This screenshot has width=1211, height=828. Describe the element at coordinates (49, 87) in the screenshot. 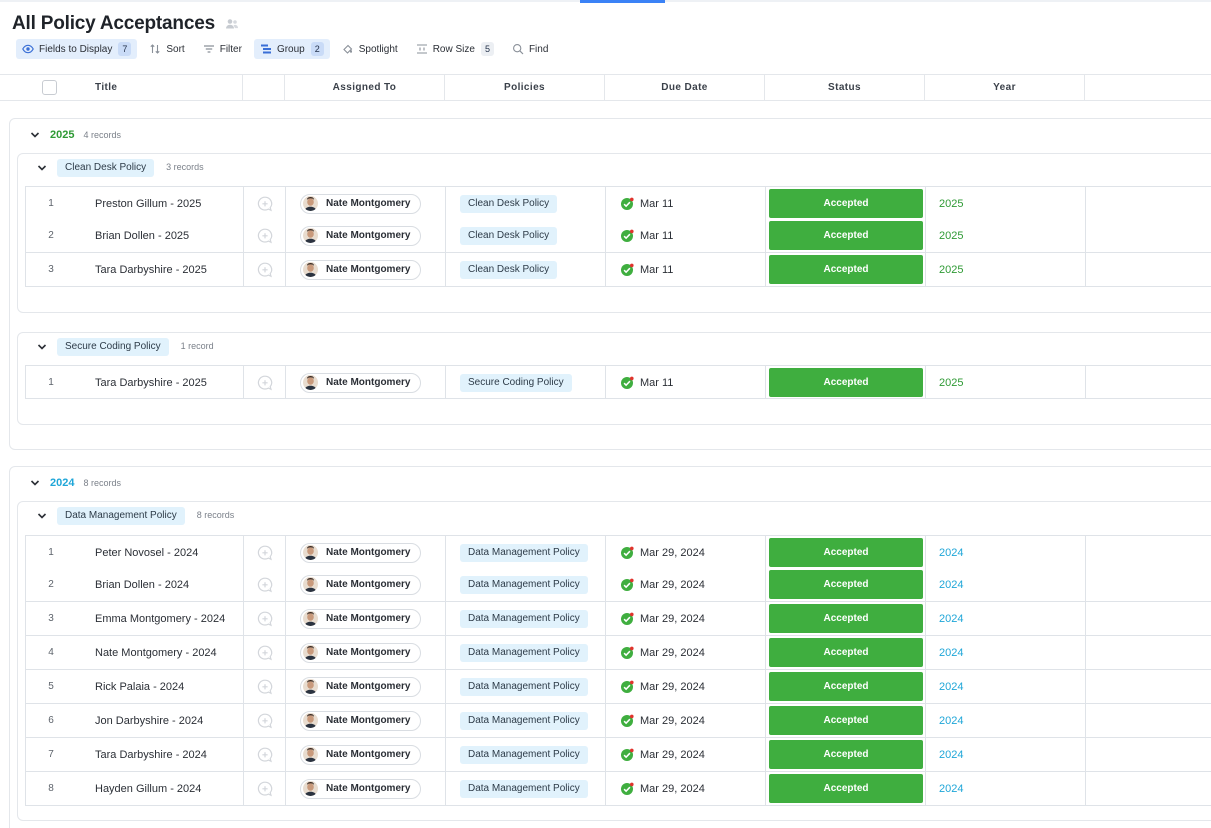

I see `select-all-checkbox` at that location.